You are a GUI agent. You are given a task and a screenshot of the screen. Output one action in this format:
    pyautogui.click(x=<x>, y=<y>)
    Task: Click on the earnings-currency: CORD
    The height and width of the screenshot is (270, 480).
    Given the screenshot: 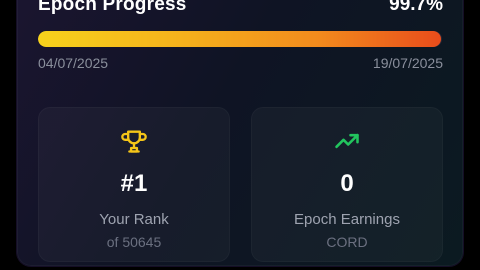 What is the action you would take?
    pyautogui.click(x=347, y=242)
    